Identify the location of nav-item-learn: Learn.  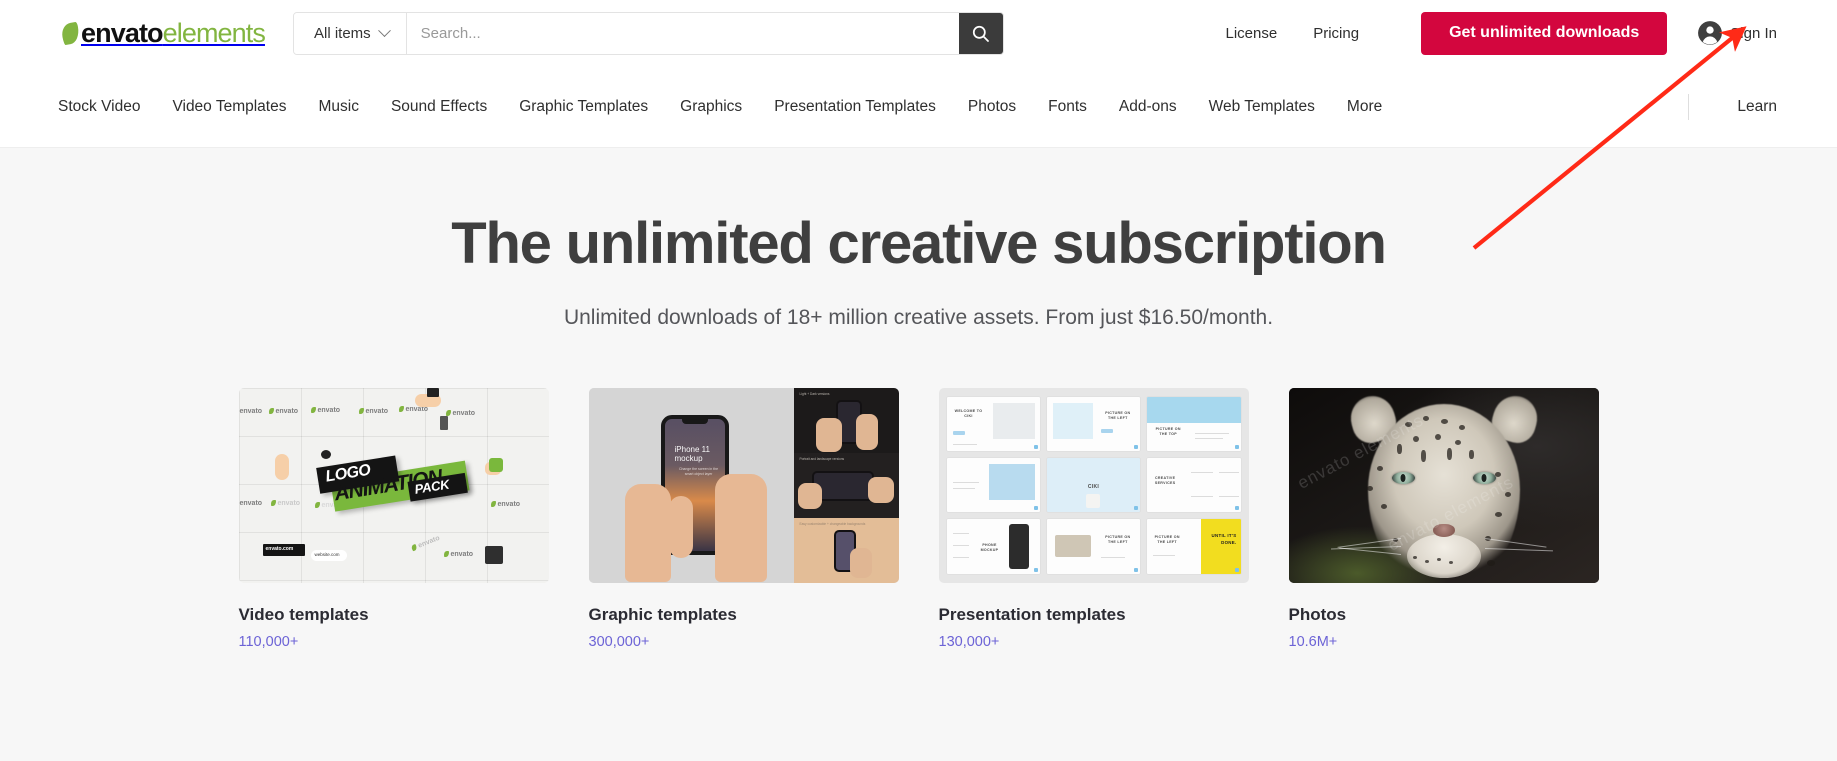
(1757, 107).